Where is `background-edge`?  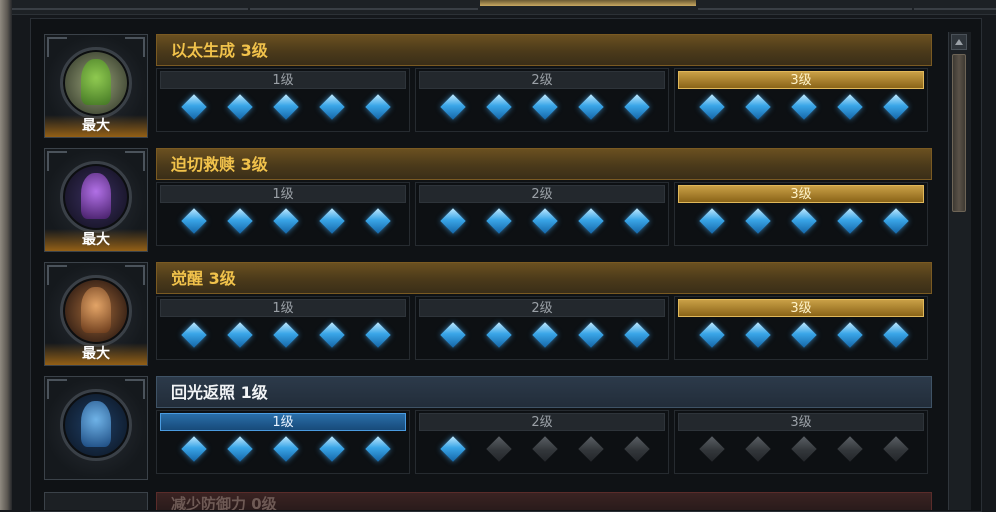 background-edge is located at coordinates (6, 255).